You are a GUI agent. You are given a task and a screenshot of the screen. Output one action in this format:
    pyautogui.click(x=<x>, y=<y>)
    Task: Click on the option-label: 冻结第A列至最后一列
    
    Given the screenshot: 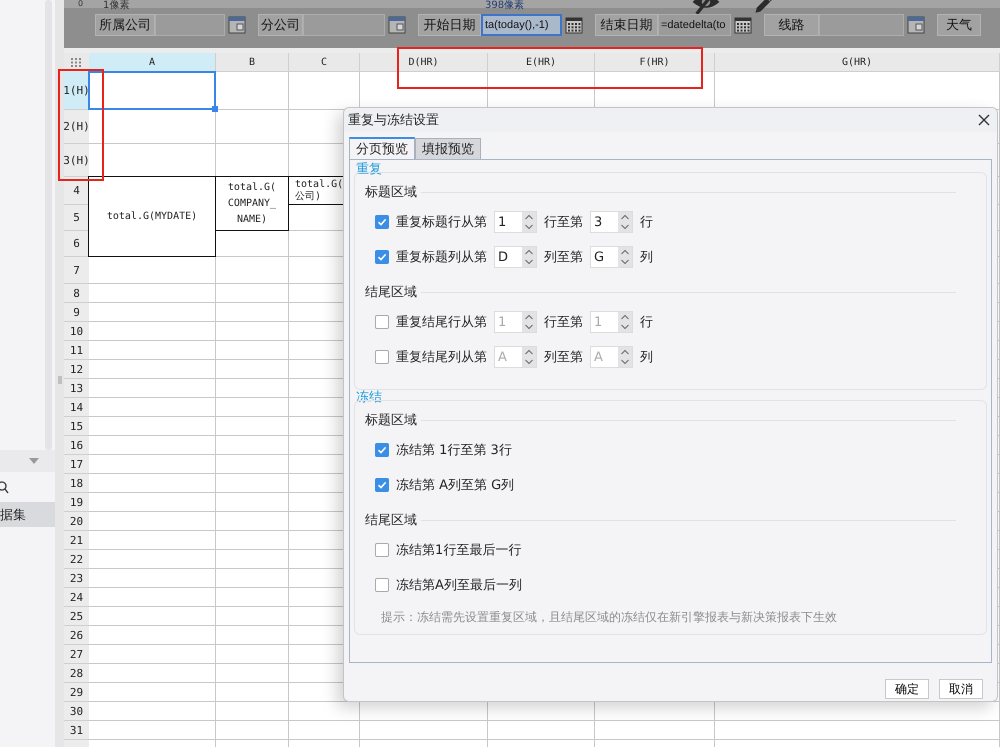 What is the action you would take?
    pyautogui.click(x=459, y=585)
    